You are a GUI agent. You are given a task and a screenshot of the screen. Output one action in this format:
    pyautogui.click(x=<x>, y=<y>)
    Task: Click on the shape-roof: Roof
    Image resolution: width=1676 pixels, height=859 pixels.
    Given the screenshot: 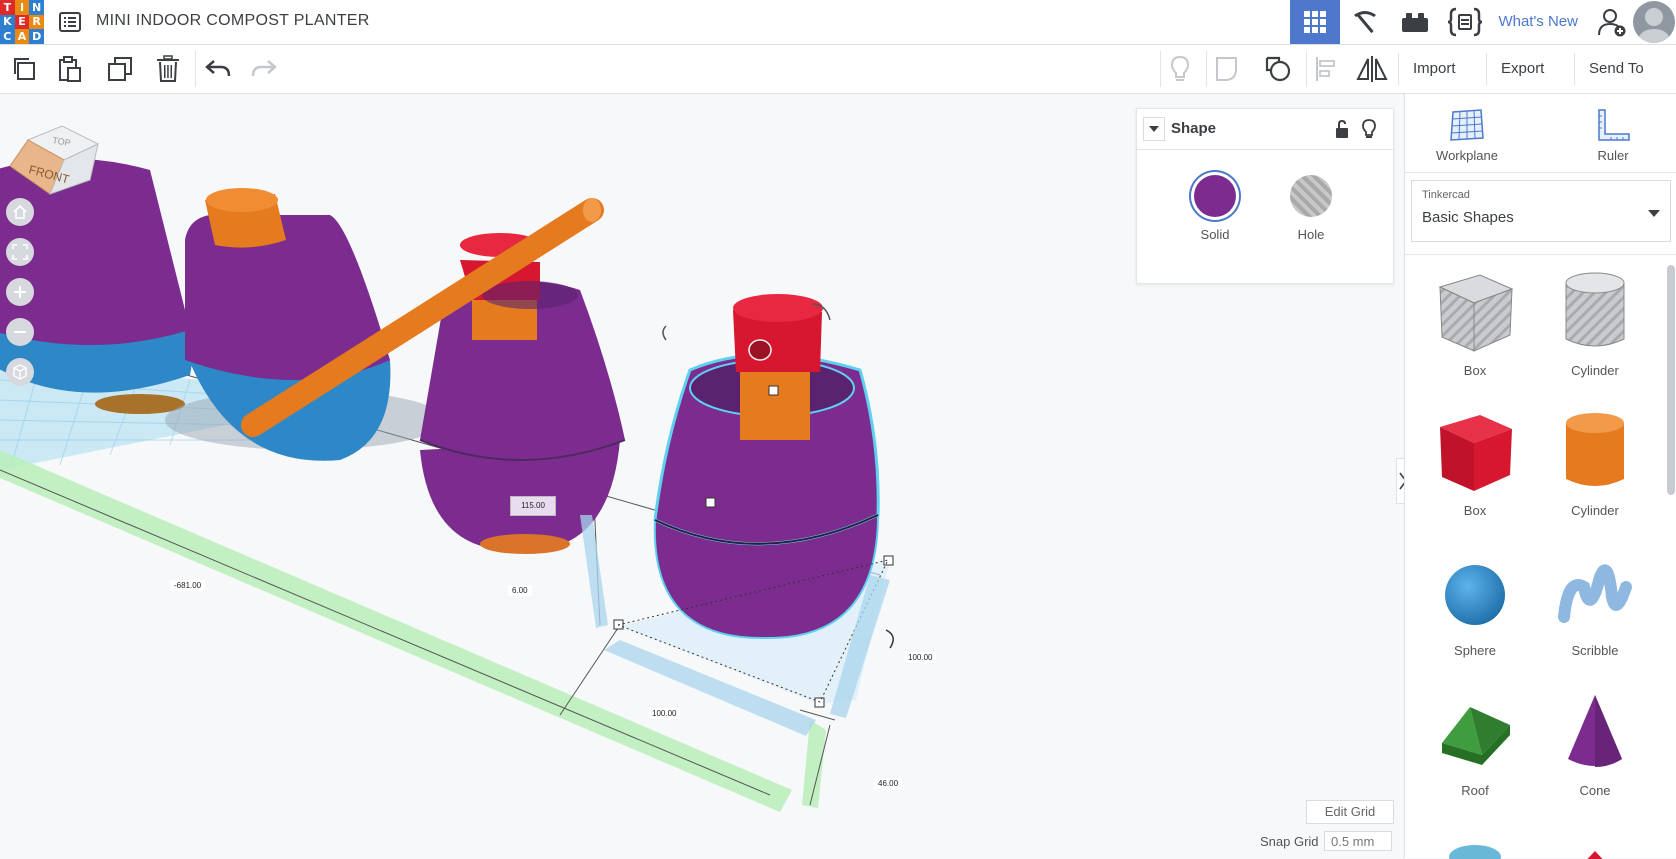 What is the action you would take?
    pyautogui.click(x=1475, y=742)
    